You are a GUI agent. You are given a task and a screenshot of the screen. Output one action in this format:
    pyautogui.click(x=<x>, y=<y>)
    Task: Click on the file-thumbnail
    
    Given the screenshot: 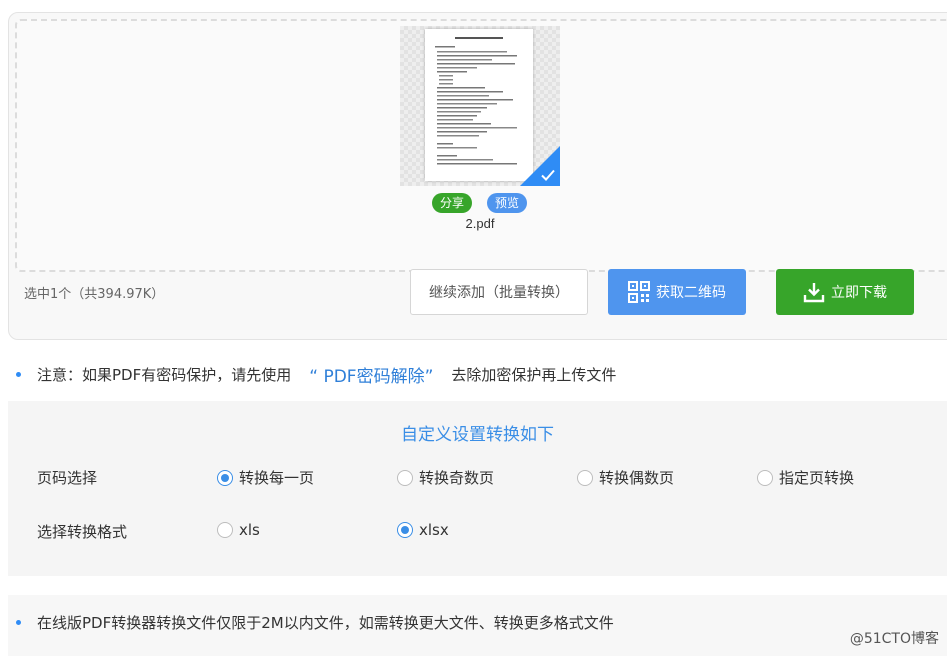 What is the action you would take?
    pyautogui.click(x=480, y=106)
    